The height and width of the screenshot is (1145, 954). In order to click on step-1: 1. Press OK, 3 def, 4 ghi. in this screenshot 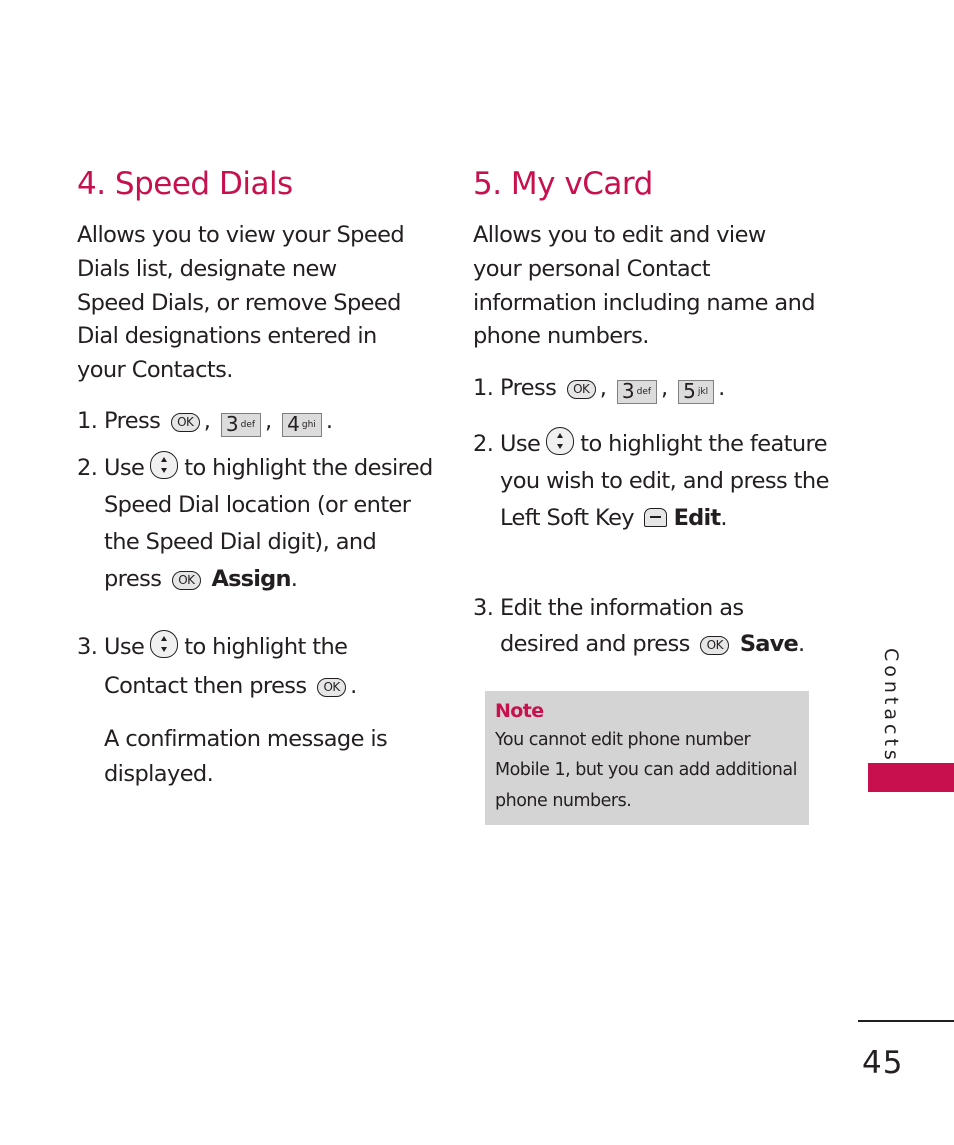, I will do `click(255, 421)`.